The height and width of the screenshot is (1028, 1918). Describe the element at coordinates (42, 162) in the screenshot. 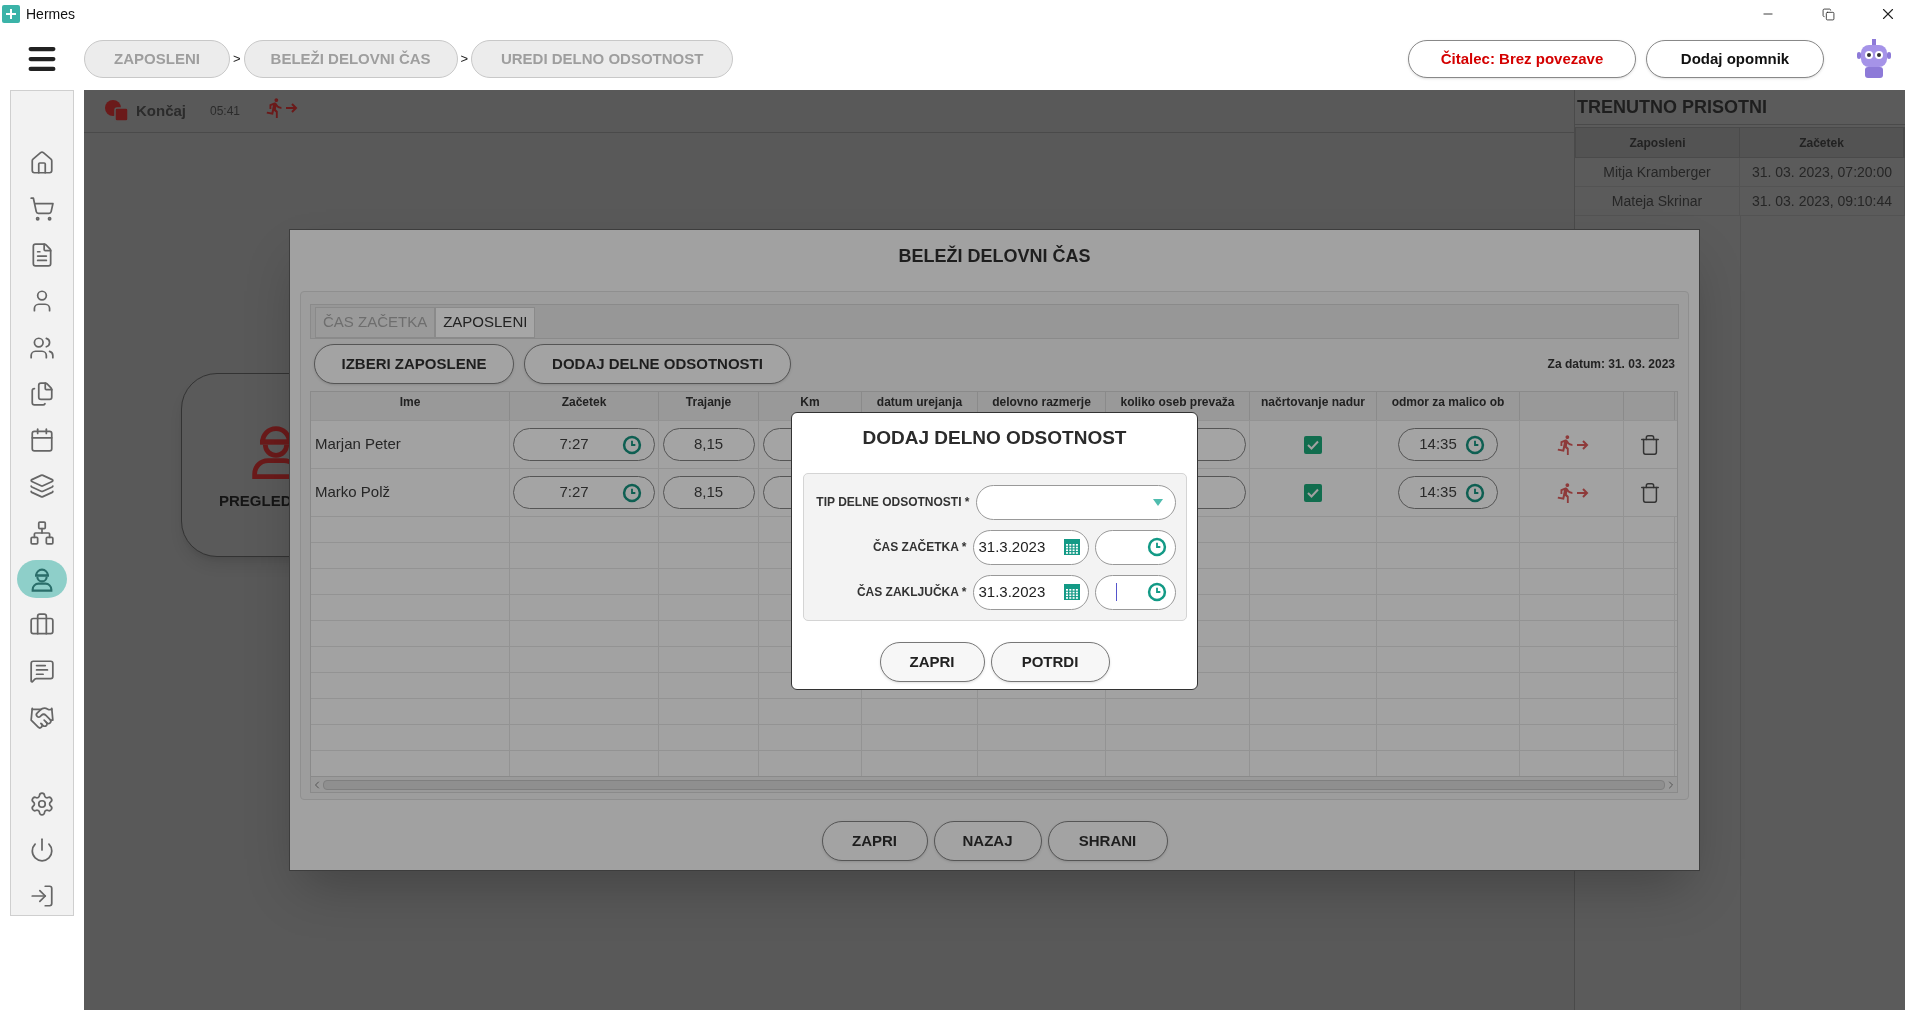

I see `home-icon` at that location.